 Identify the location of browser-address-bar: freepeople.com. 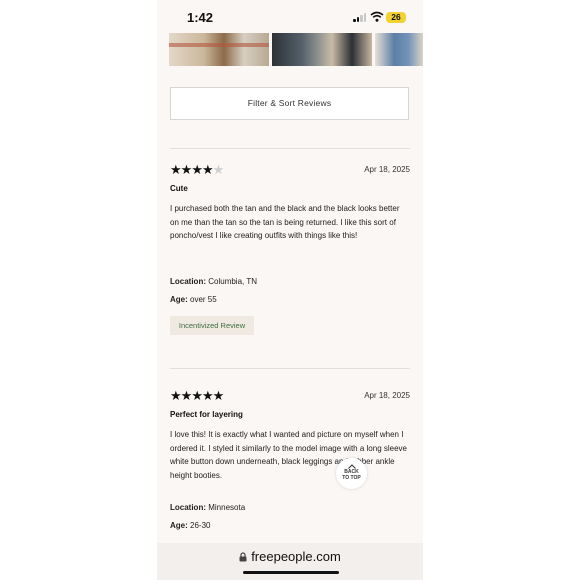
(290, 561).